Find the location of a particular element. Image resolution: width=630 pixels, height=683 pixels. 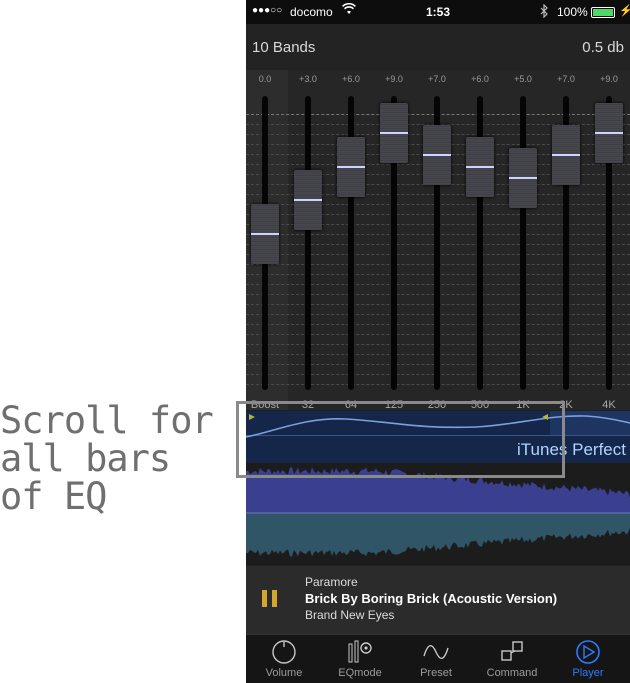

tab-preset: Preset is located at coordinates (436, 659).